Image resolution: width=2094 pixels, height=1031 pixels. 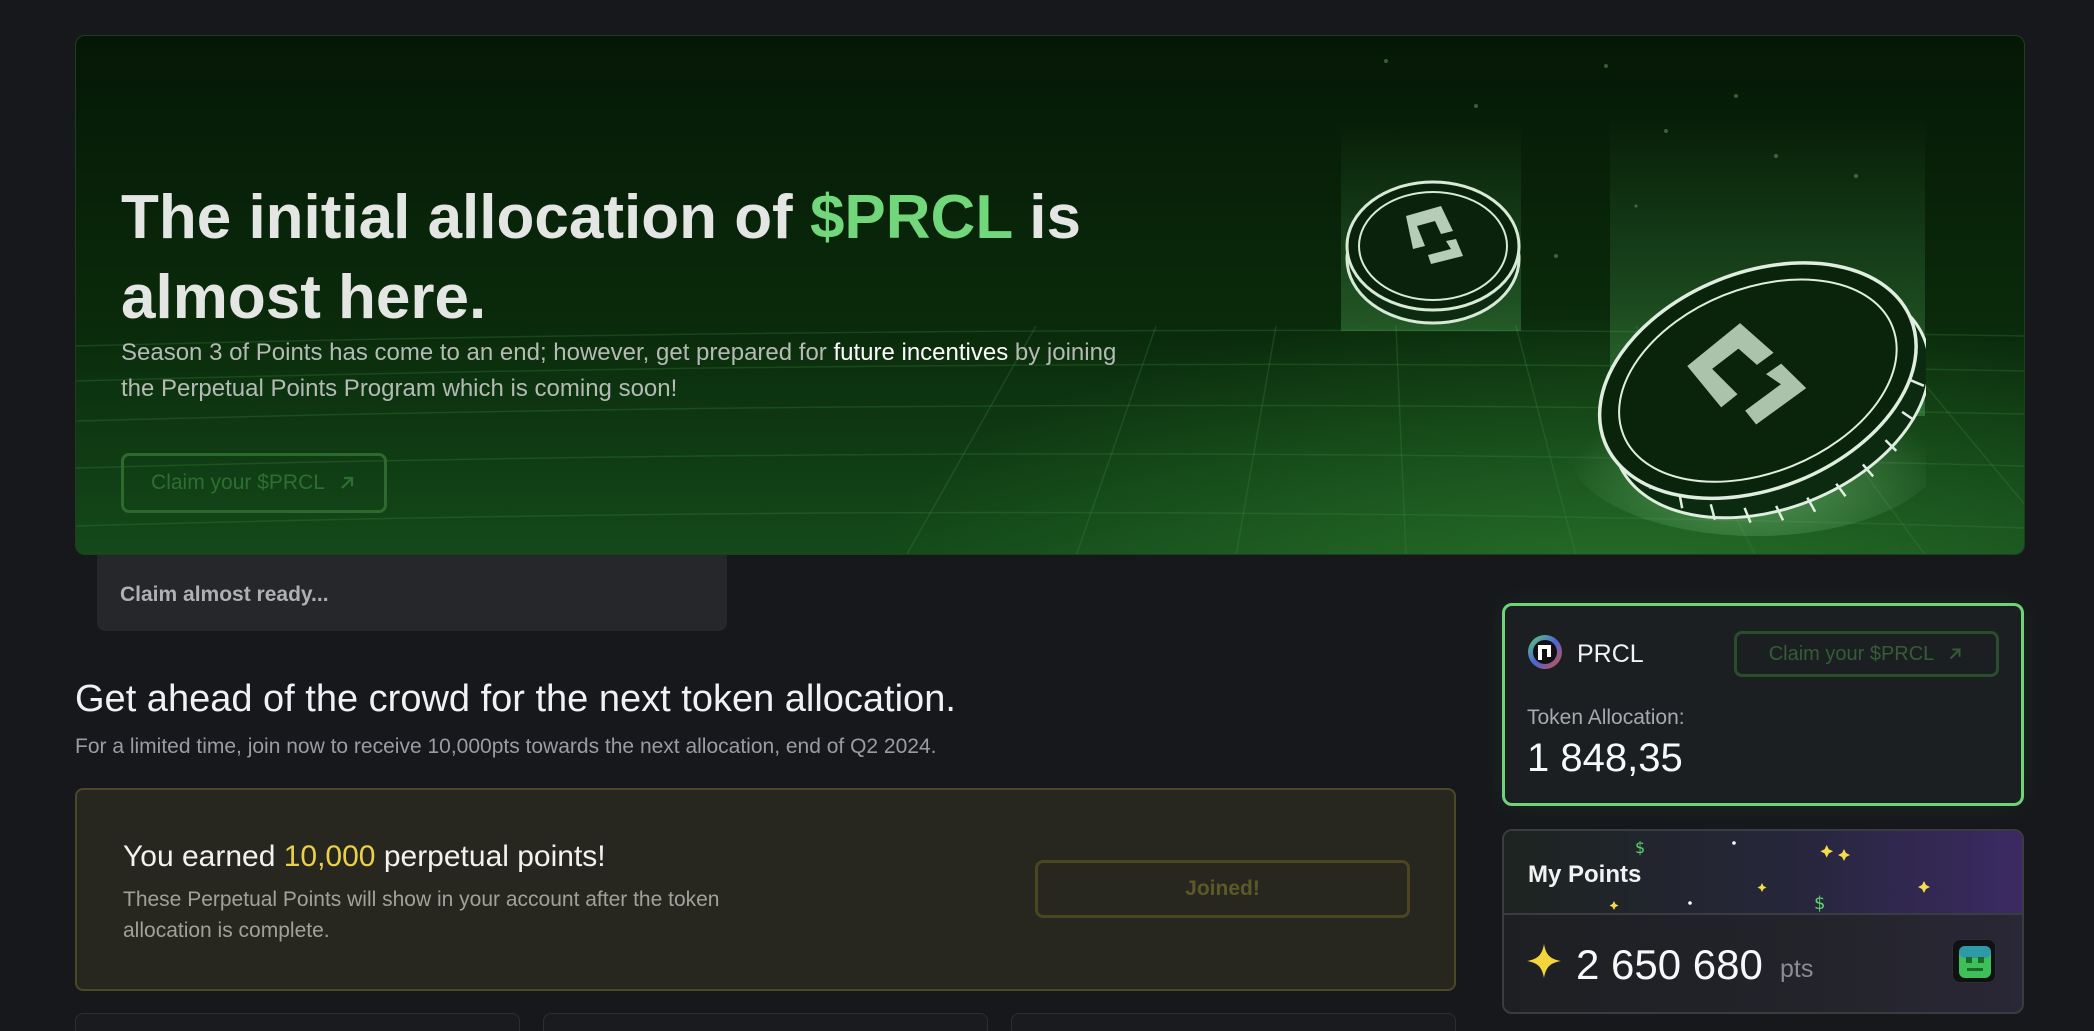 I want to click on card-claim-label: Claim your $PRCL, so click(x=1851, y=653).